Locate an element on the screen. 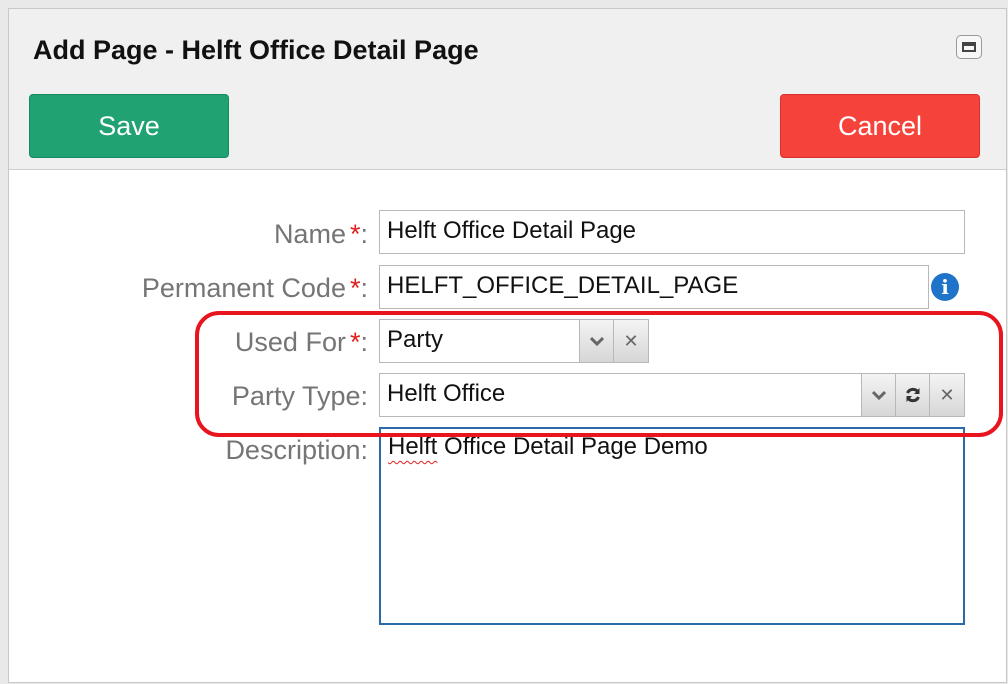 Image resolution: width=1008 pixels, height=684 pixels. save-button: Save is located at coordinates (129, 126).